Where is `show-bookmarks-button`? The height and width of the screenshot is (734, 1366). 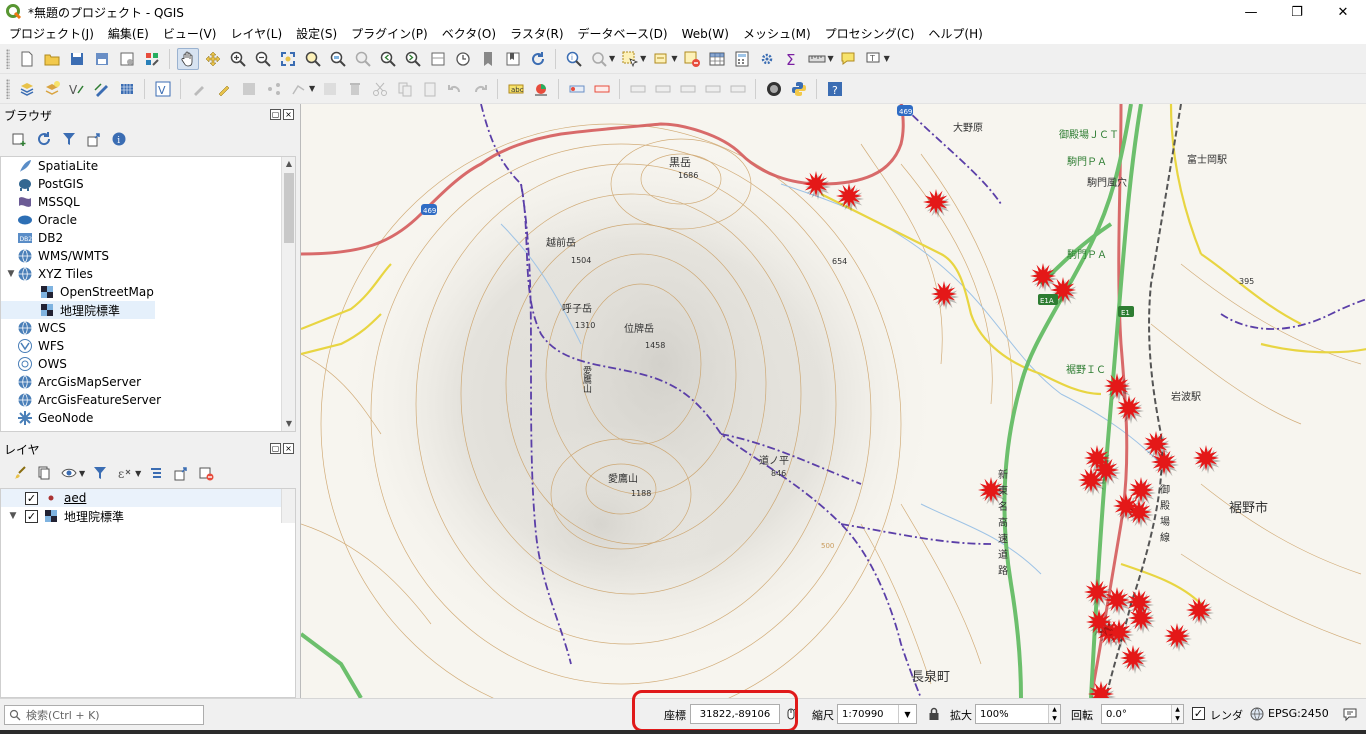
show-bookmarks-button is located at coordinates (513, 59).